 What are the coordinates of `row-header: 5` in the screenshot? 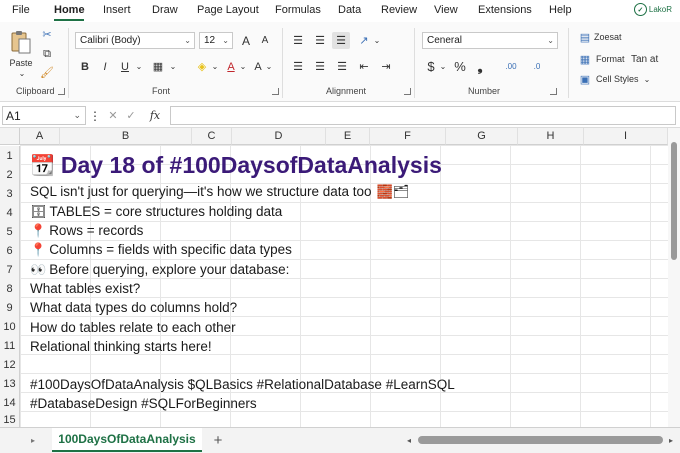 It's located at (10, 231).